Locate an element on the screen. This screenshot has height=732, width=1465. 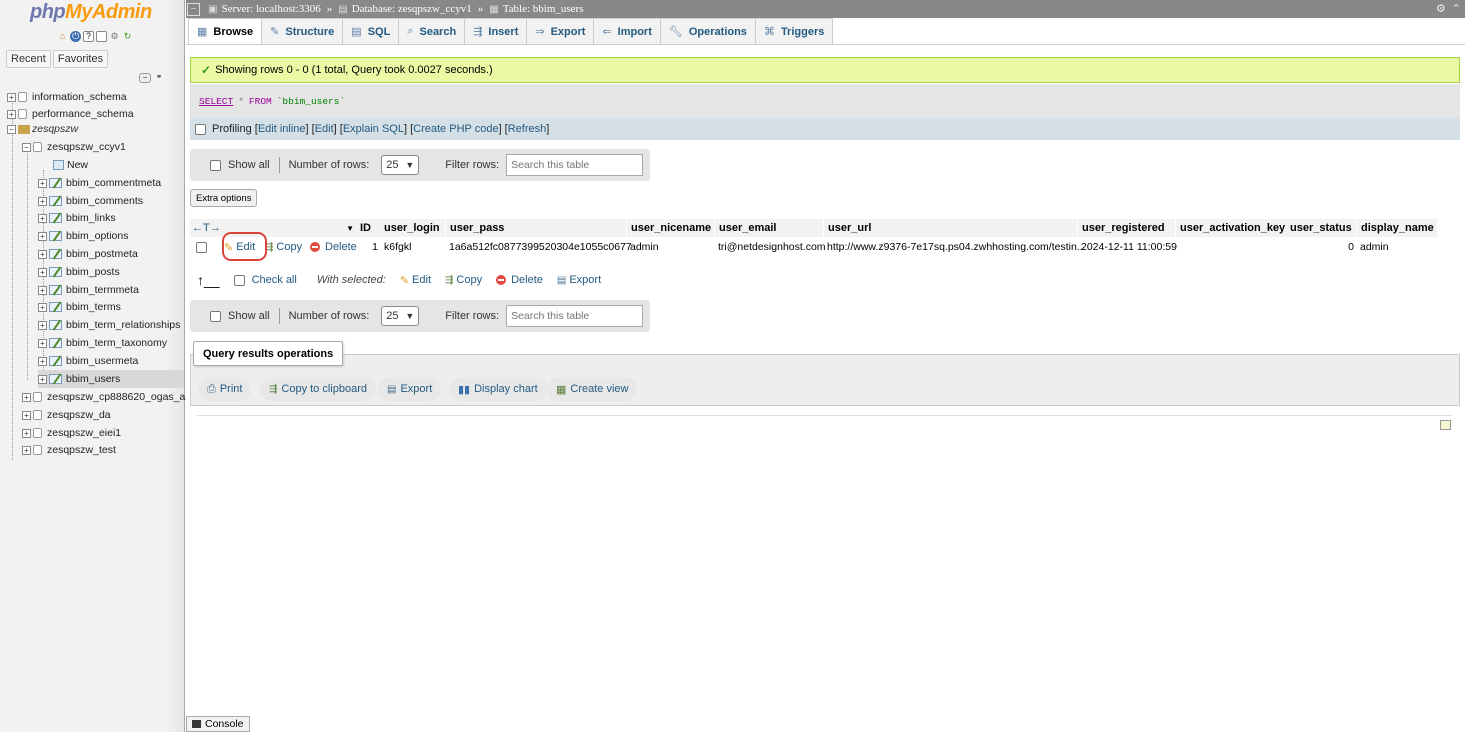
tree-table-label: bbim_term_relationships is located at coordinates (123, 325).